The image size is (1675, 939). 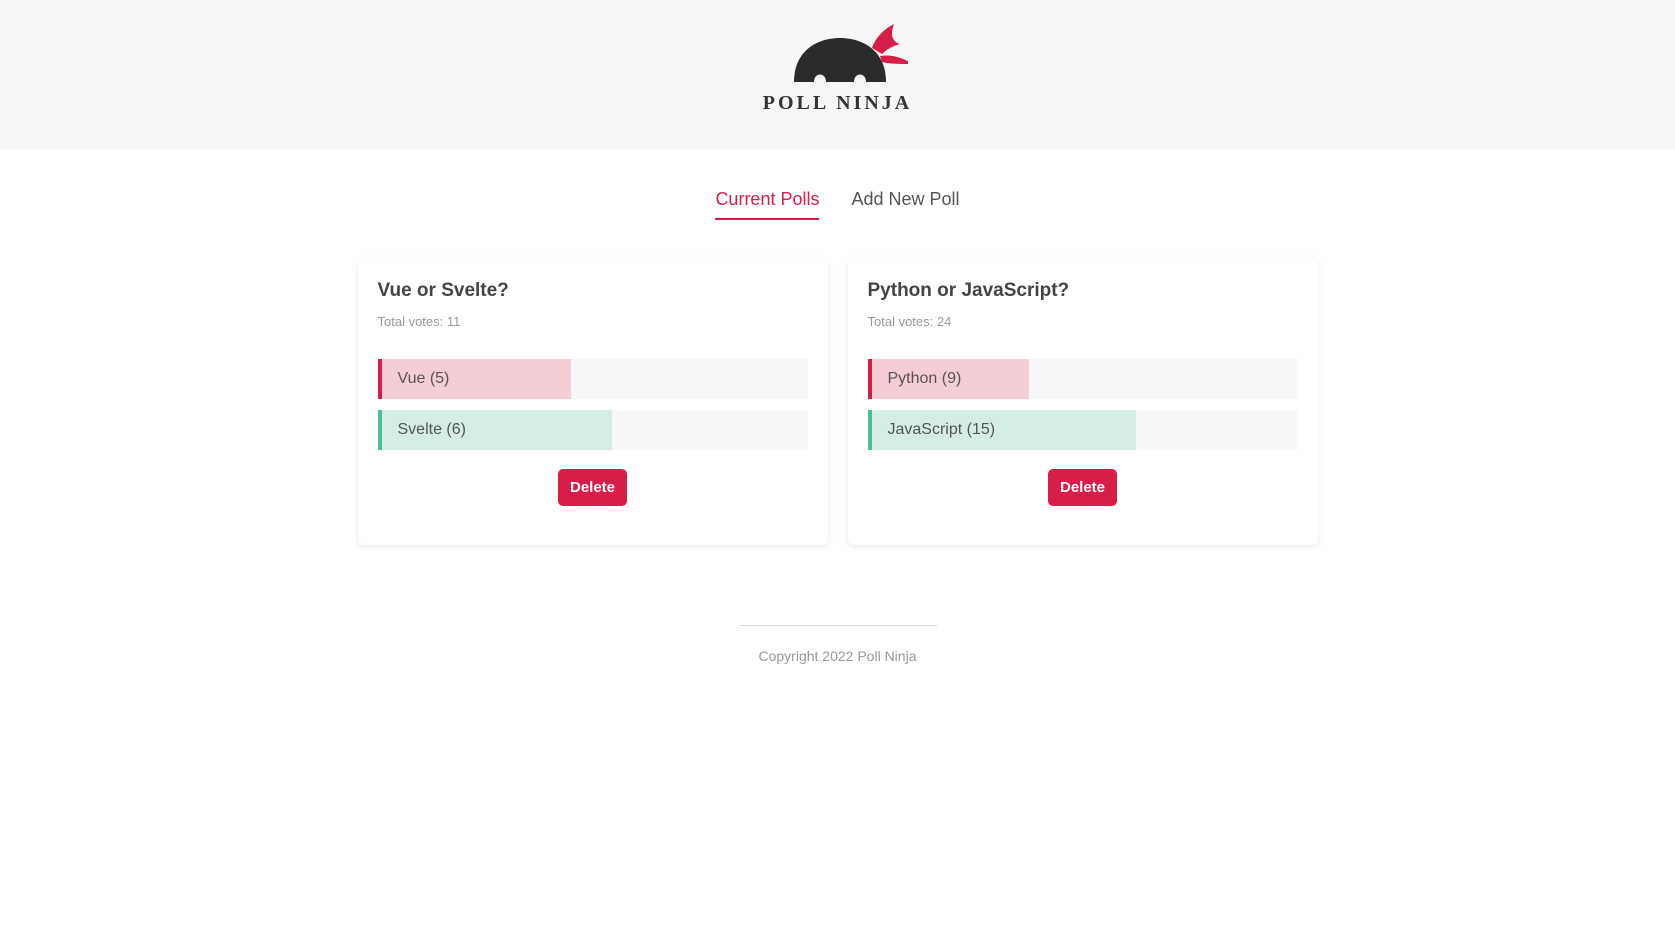 I want to click on poll-answers: Python (9) JavaScript (15), so click(x=1082, y=404).